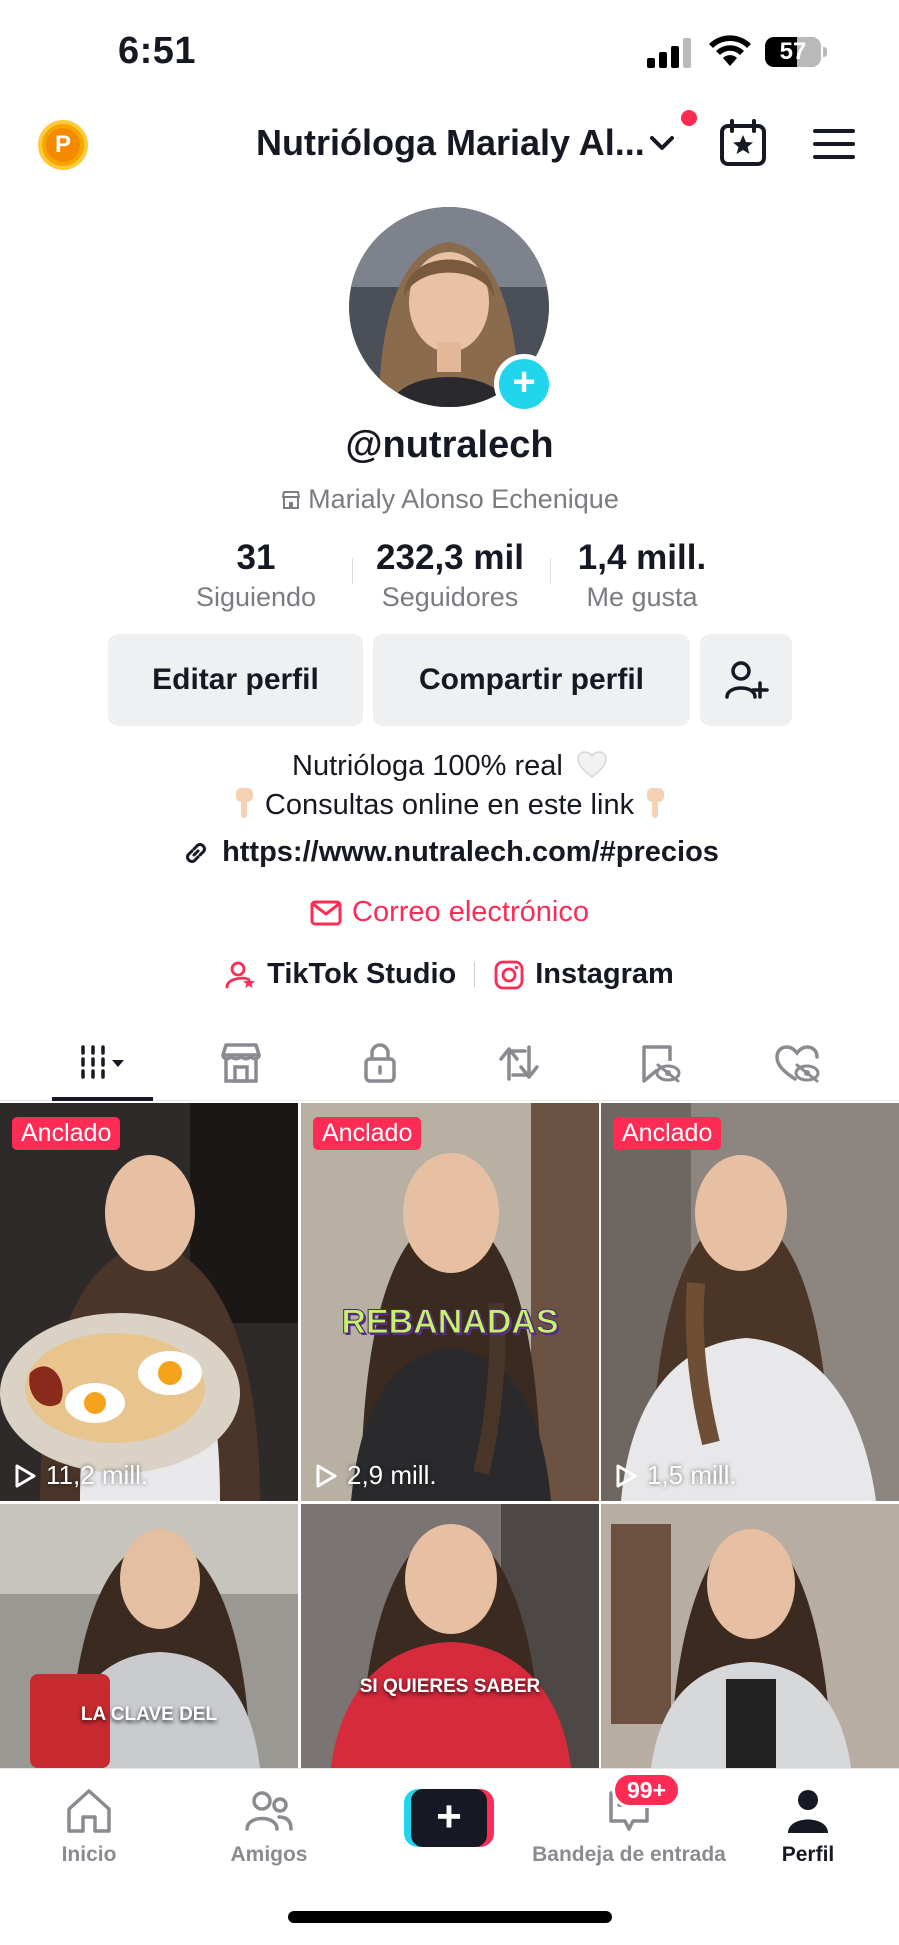  What do you see at coordinates (661, 1064) in the screenshot?
I see `favorites-hidden-icon` at bounding box center [661, 1064].